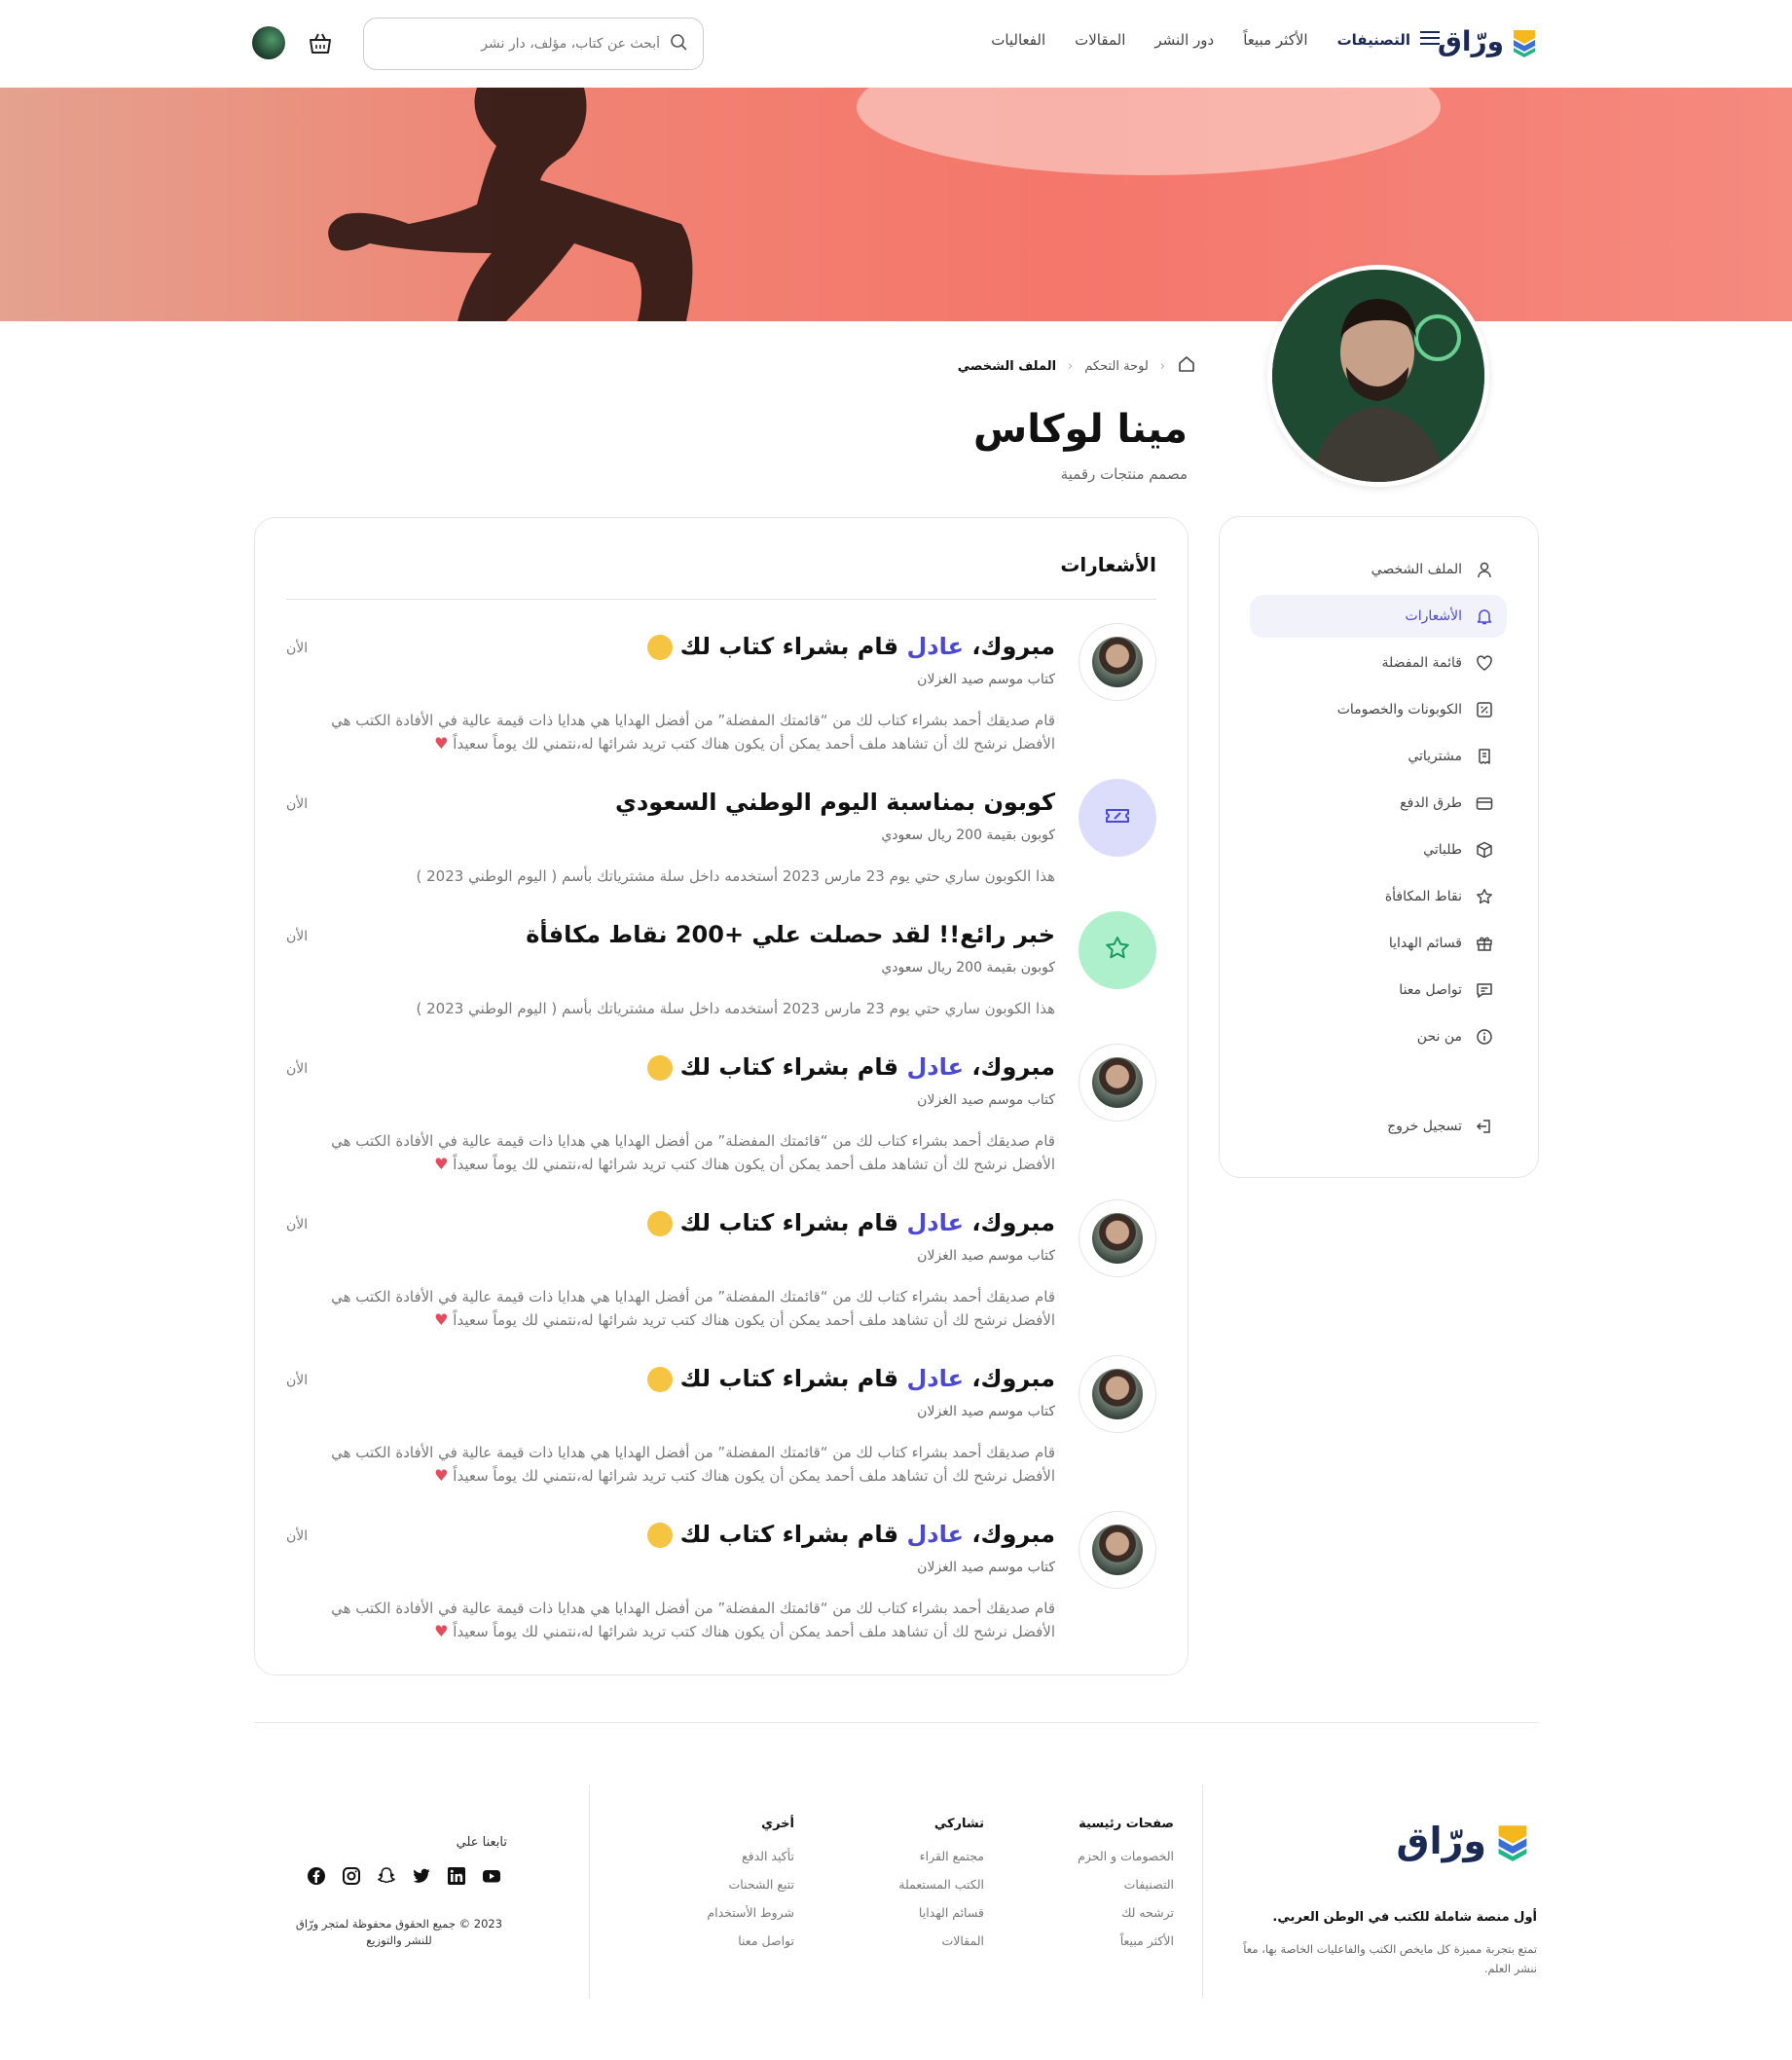 Image resolution: width=1792 pixels, height=2060 pixels. Describe the element at coordinates (1484, 756) in the screenshot. I see `receipt-icon` at that location.